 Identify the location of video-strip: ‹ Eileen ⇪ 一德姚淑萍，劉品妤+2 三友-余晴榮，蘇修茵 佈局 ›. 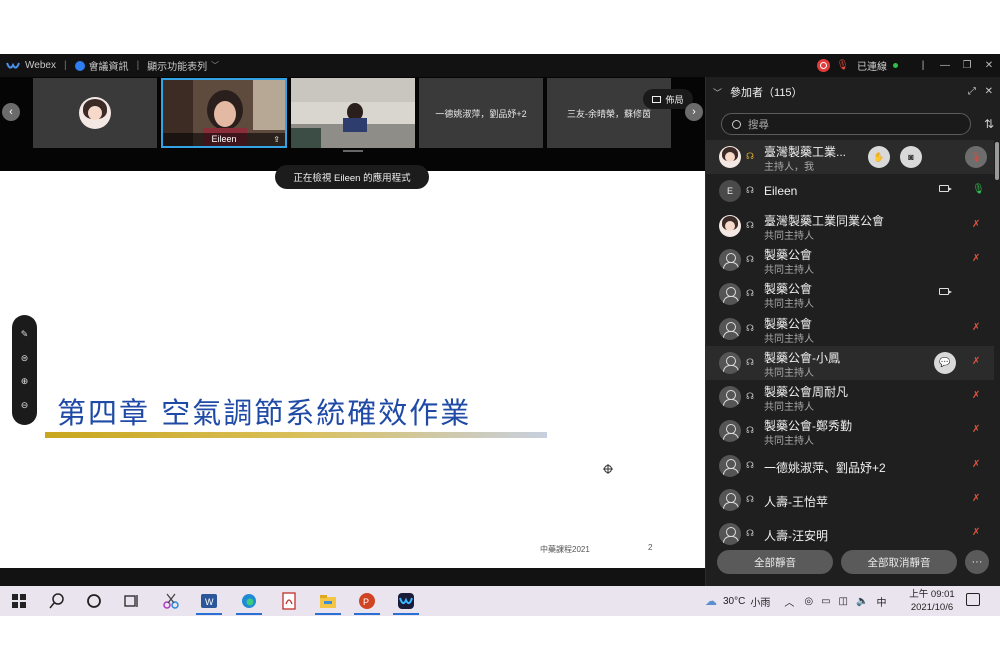
(352, 124).